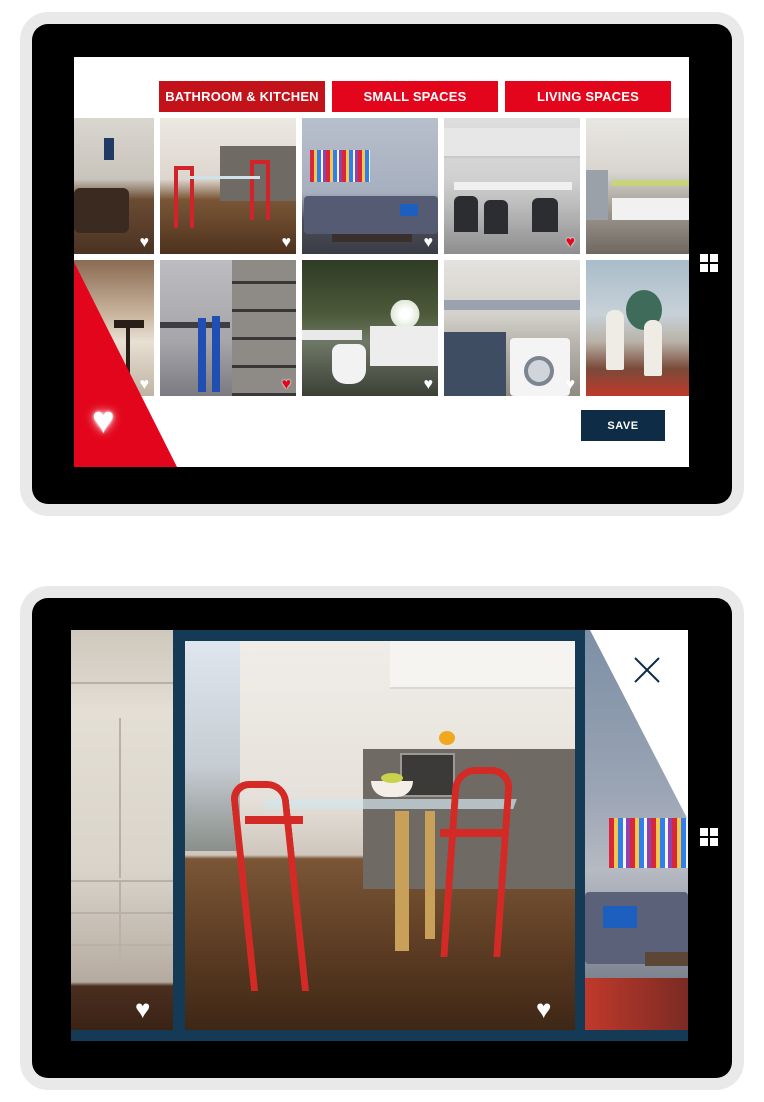 This screenshot has height=1102, width=764. Describe the element at coordinates (512, 186) in the screenshot. I see `kitchen-island-tile: ♥` at that location.